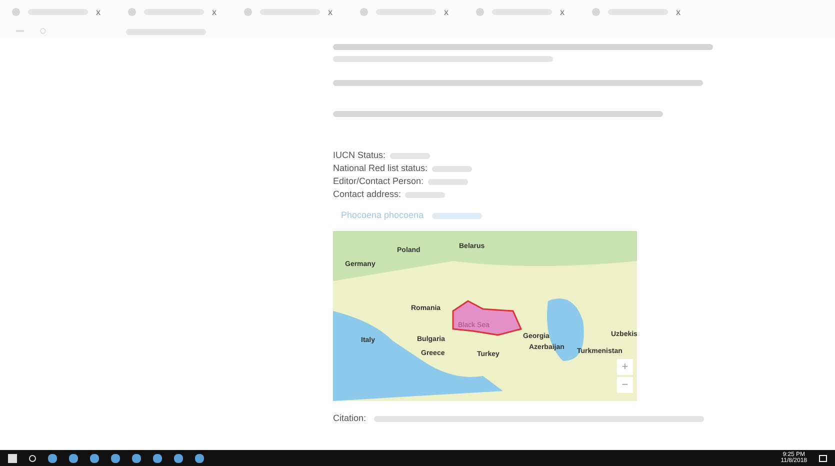 This screenshot has height=466, width=835. Describe the element at coordinates (378, 181) in the screenshot. I see `field-label: Editor/Contact Person:` at that location.